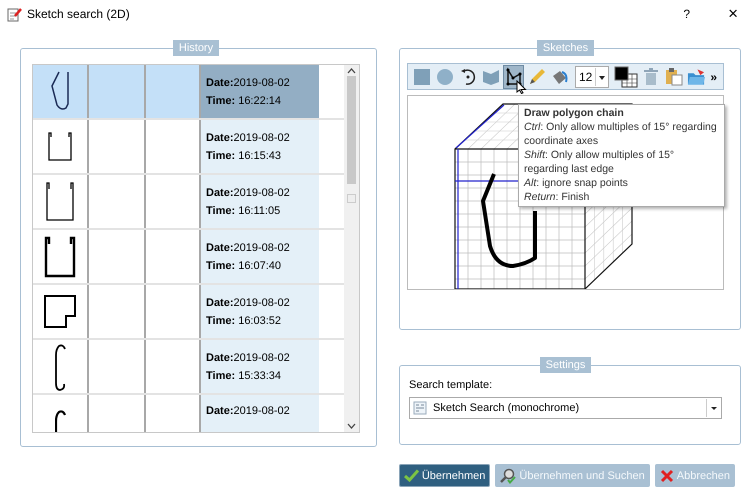 The width and height of the screenshot is (750, 497). What do you see at coordinates (188, 92) in the screenshot?
I see `history-row: Date:2019-08-02 Time: 16:22:14` at bounding box center [188, 92].